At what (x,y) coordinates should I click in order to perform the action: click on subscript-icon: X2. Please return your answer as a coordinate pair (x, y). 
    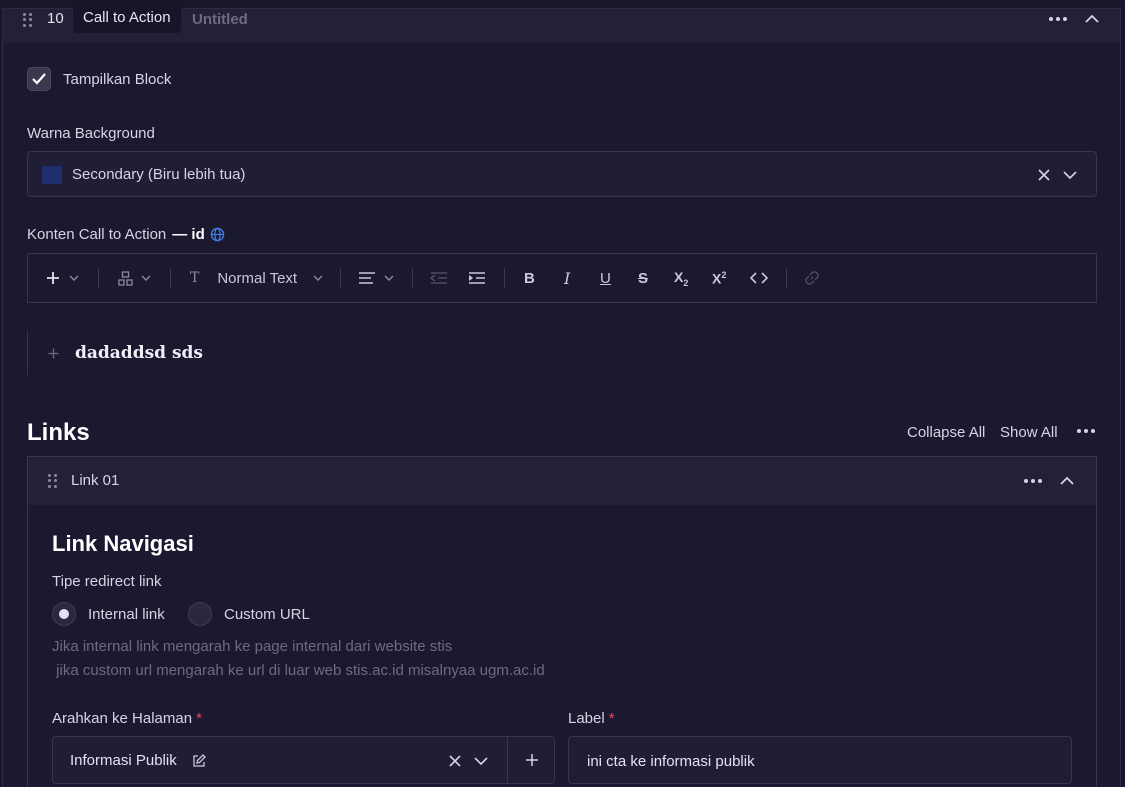
    Looking at the image, I should click on (681, 278).